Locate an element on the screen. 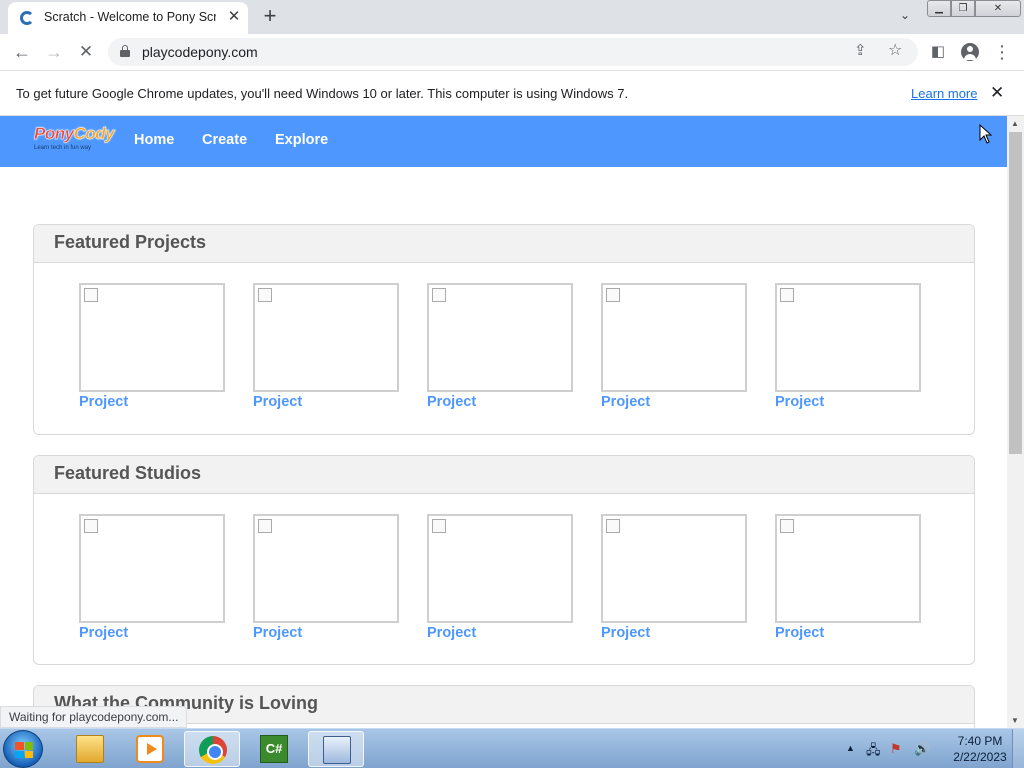  scroll-down-arrow-icon: ▼ is located at coordinates (1015, 720).